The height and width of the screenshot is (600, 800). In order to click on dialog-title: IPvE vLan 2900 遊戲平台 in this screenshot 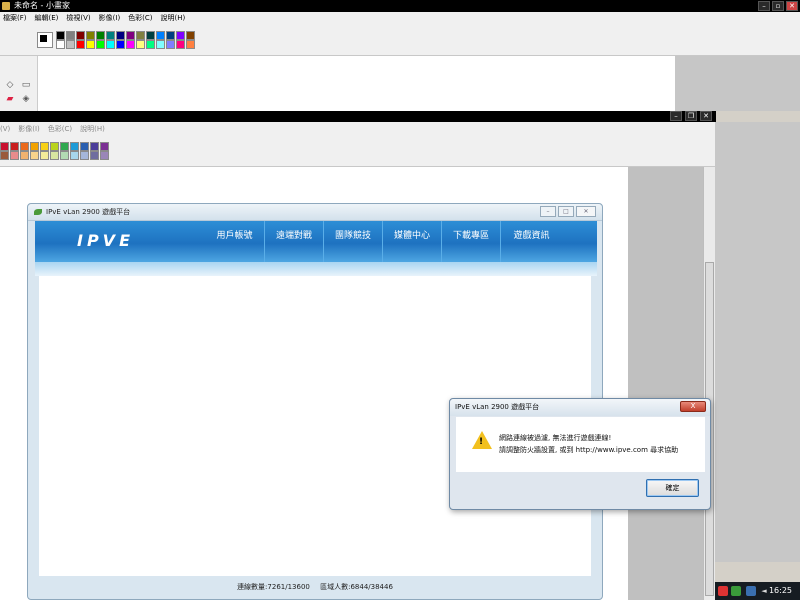, I will do `click(497, 407)`.